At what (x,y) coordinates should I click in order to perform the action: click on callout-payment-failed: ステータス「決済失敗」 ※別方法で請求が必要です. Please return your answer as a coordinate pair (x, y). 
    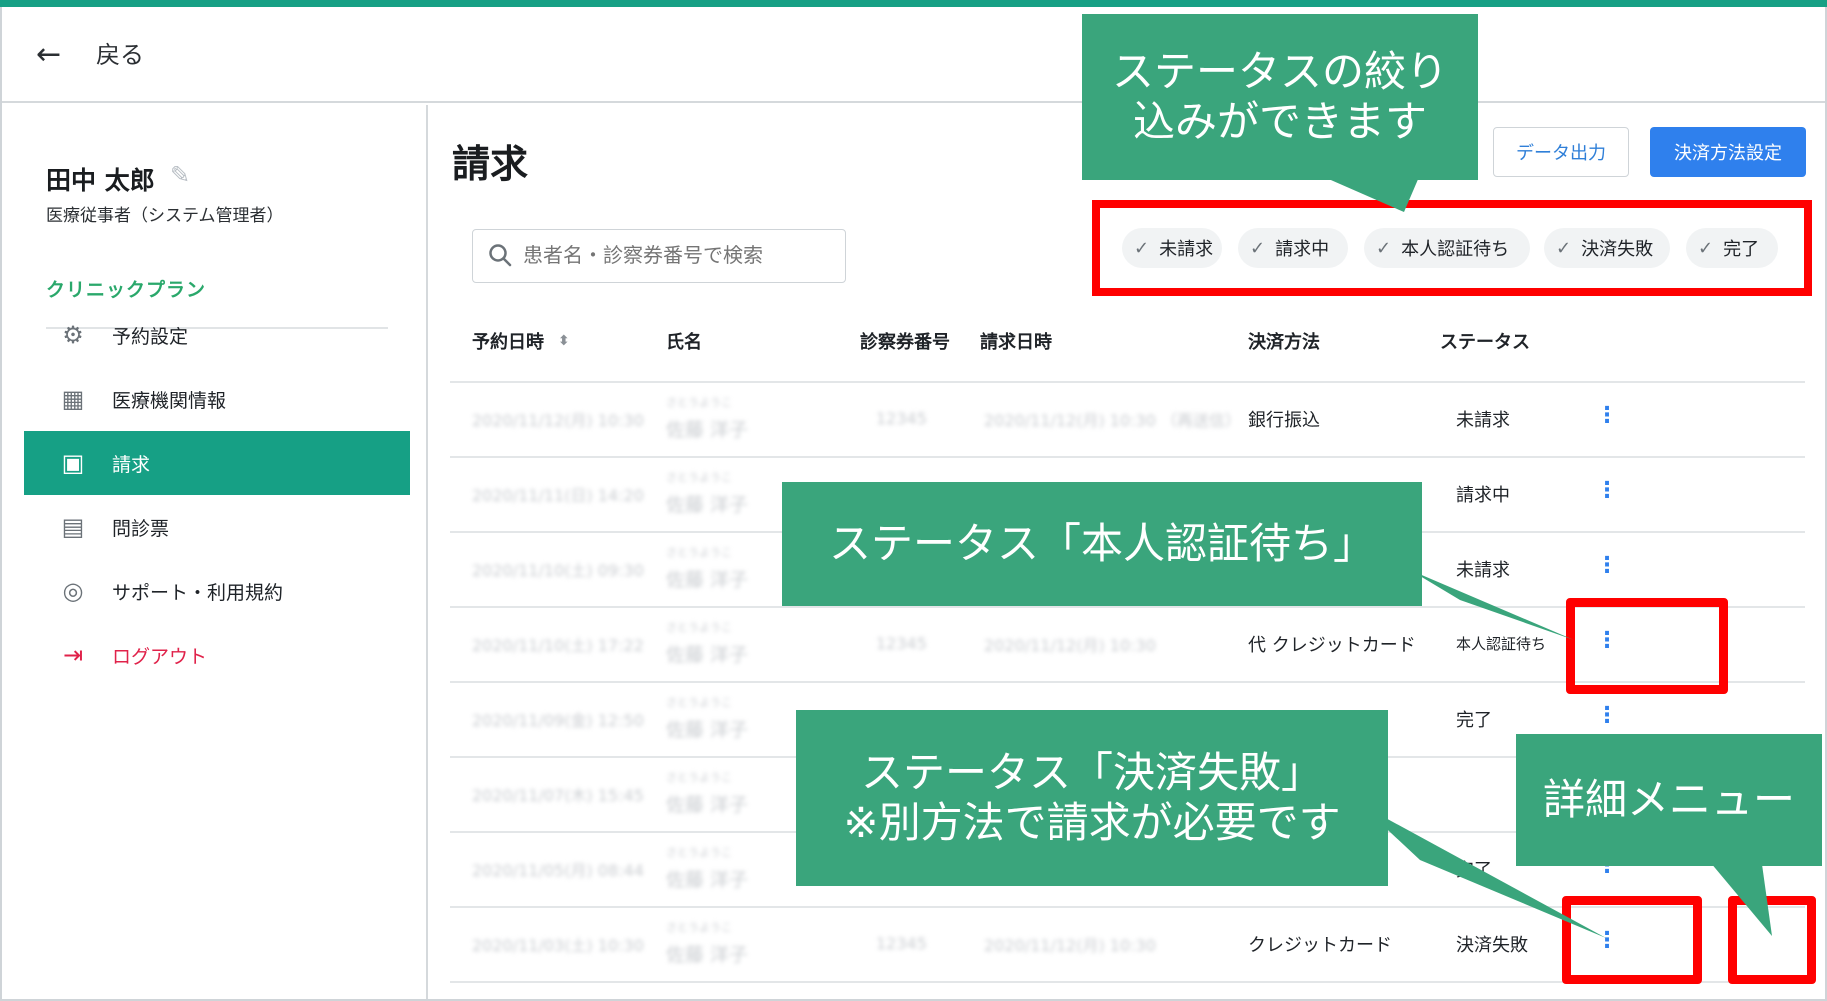
    Looking at the image, I should click on (1092, 798).